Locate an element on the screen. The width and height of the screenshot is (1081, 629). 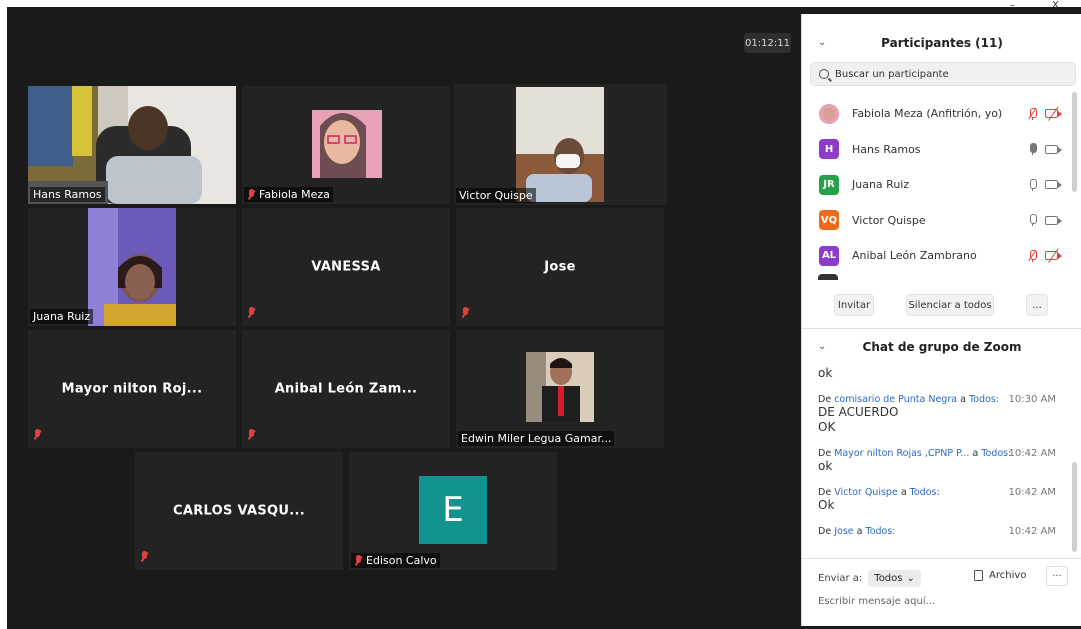
meeting-timer: 01:12:11 is located at coordinates (767, 43).